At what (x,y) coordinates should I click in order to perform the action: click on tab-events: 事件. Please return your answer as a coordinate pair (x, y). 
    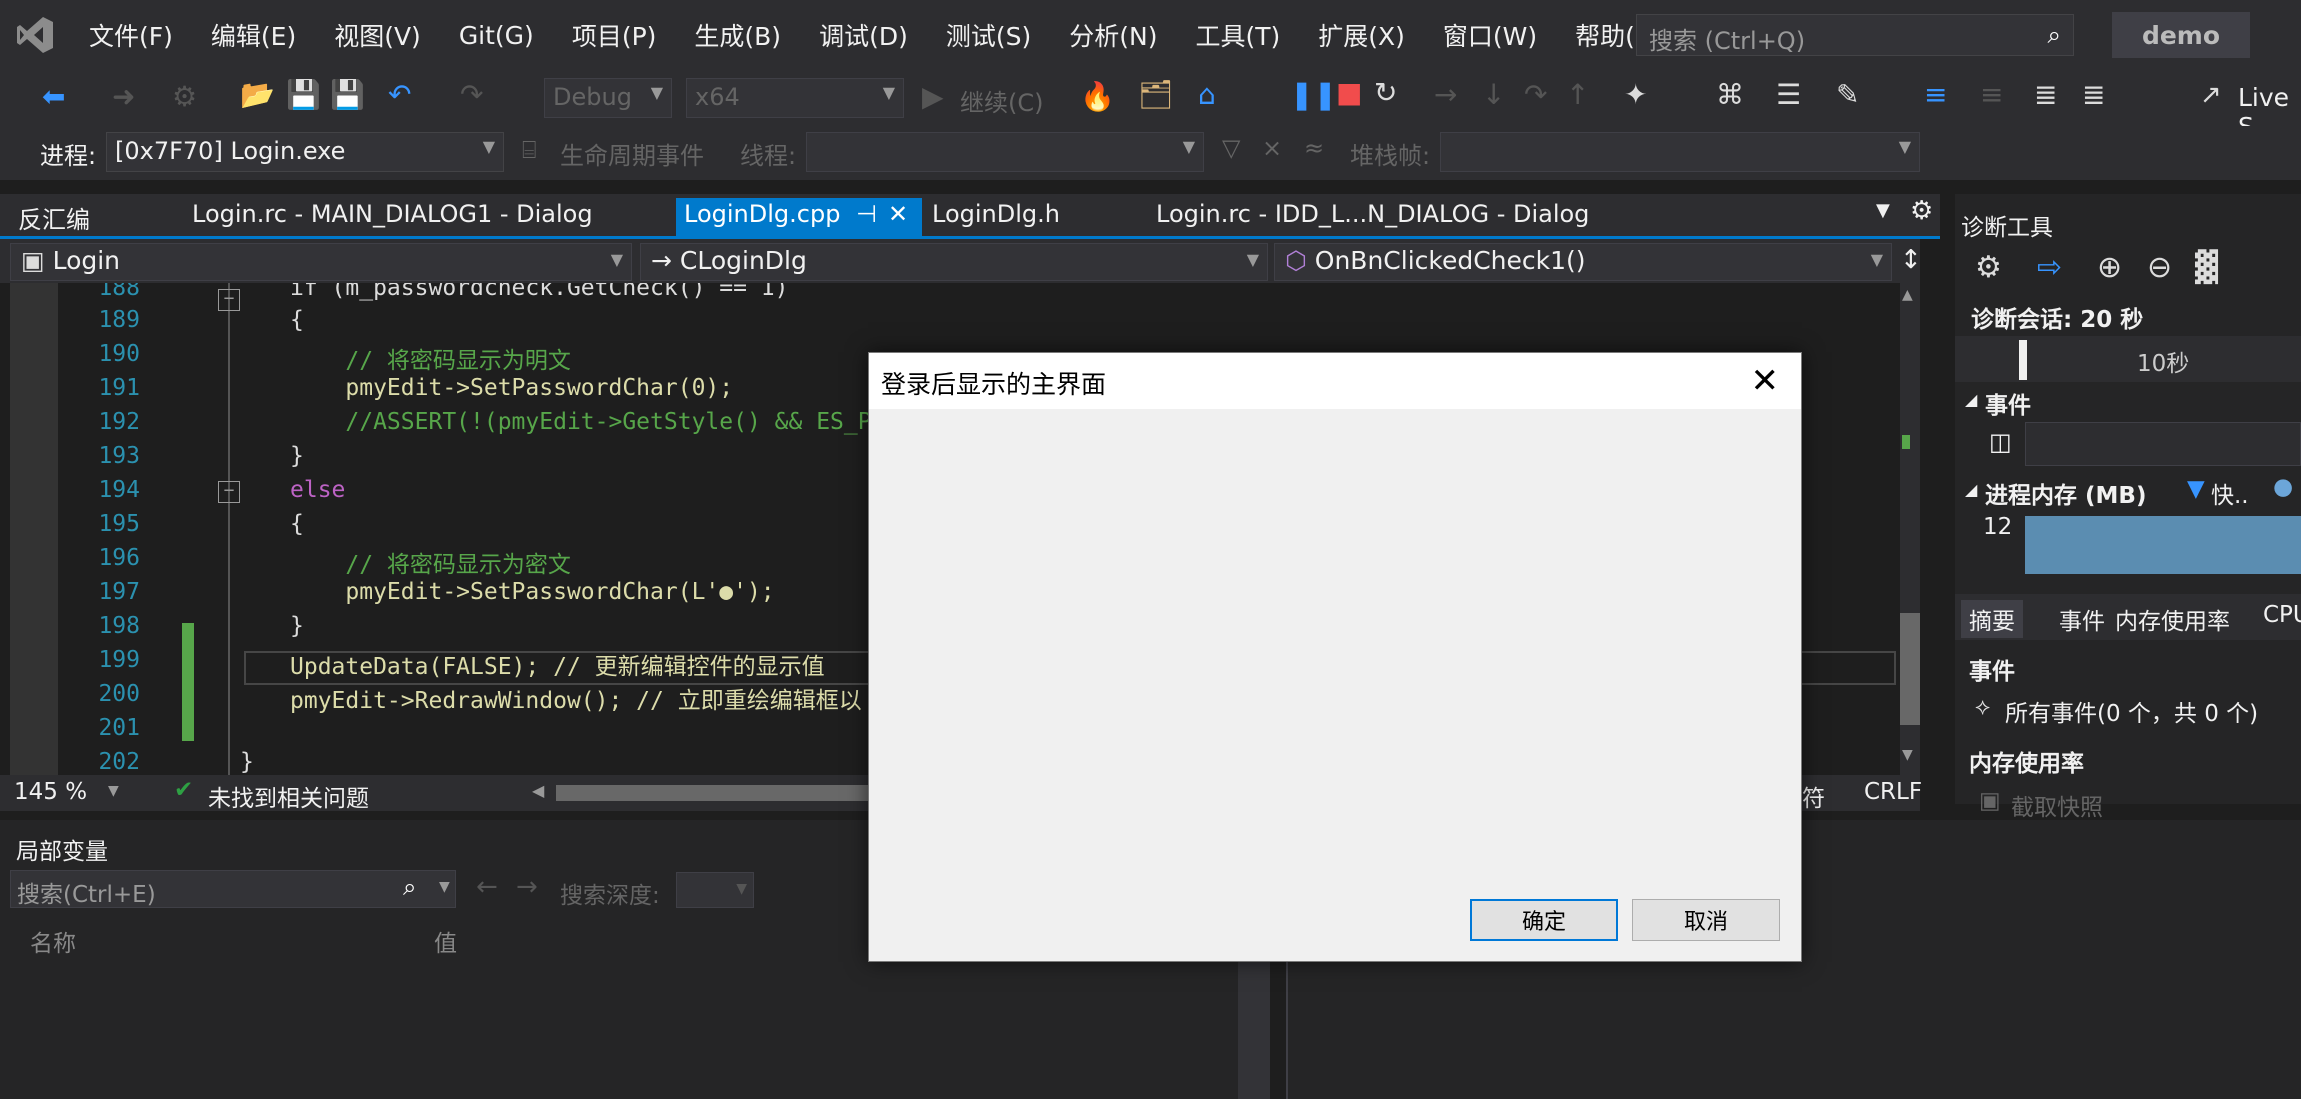
    Looking at the image, I should click on (2082, 619).